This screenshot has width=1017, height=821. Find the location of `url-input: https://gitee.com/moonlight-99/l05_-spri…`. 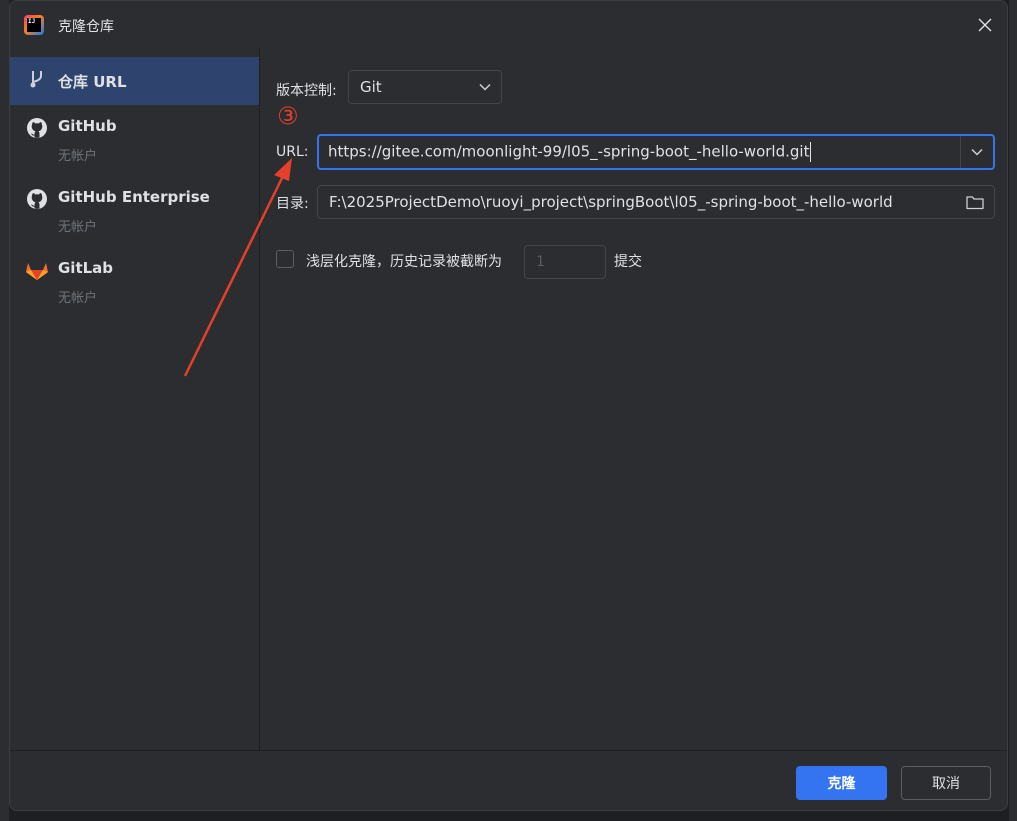

url-input: https://gitee.com/moonlight-99/l05_-spri… is located at coordinates (656, 152).